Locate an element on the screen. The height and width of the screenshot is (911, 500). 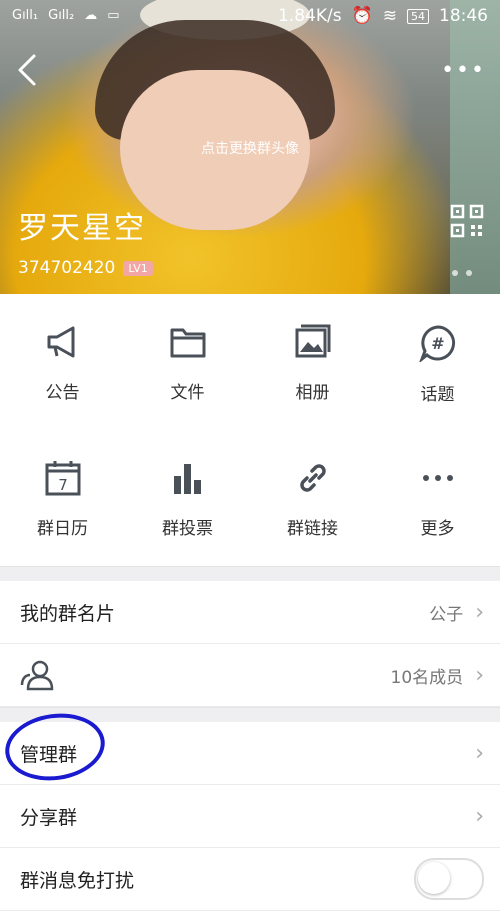
feature-more: 更多 is located at coordinates (437, 520).